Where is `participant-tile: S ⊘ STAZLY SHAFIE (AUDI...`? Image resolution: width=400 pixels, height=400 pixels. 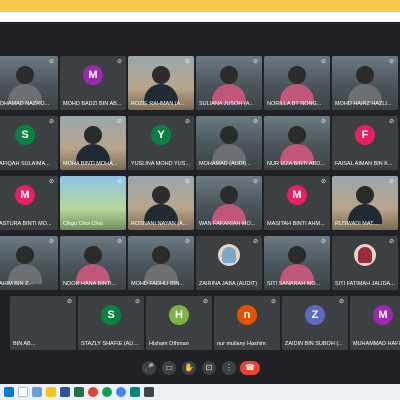 participant-tile: S ⊘ STAZLY SHAFIE (AUDI... is located at coordinates (111, 323).